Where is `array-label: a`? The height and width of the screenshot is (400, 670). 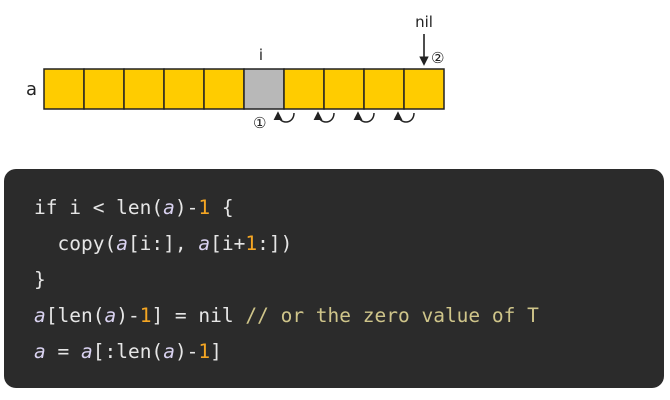 array-label: a is located at coordinates (31, 89).